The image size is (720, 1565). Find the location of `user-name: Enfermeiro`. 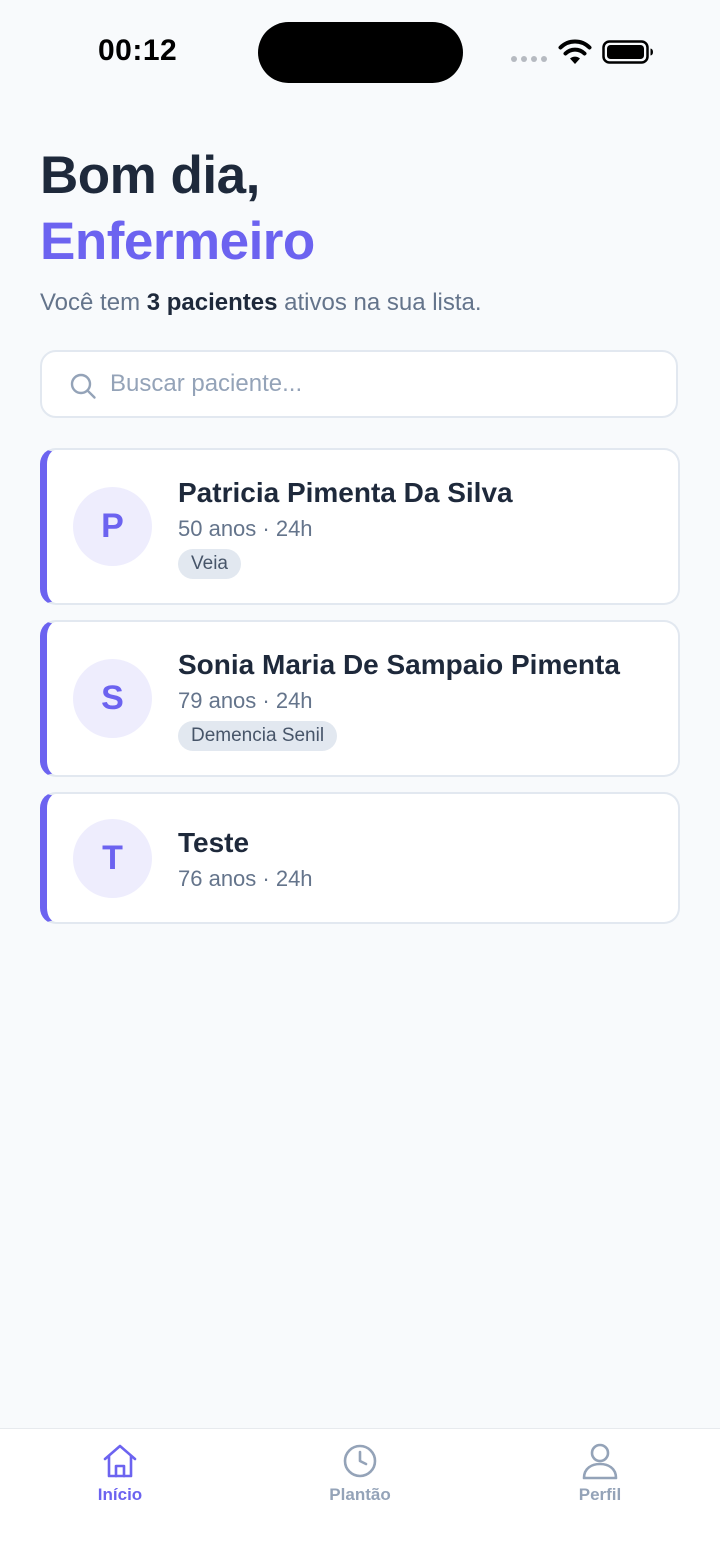

user-name: Enfermeiro is located at coordinates (177, 241).